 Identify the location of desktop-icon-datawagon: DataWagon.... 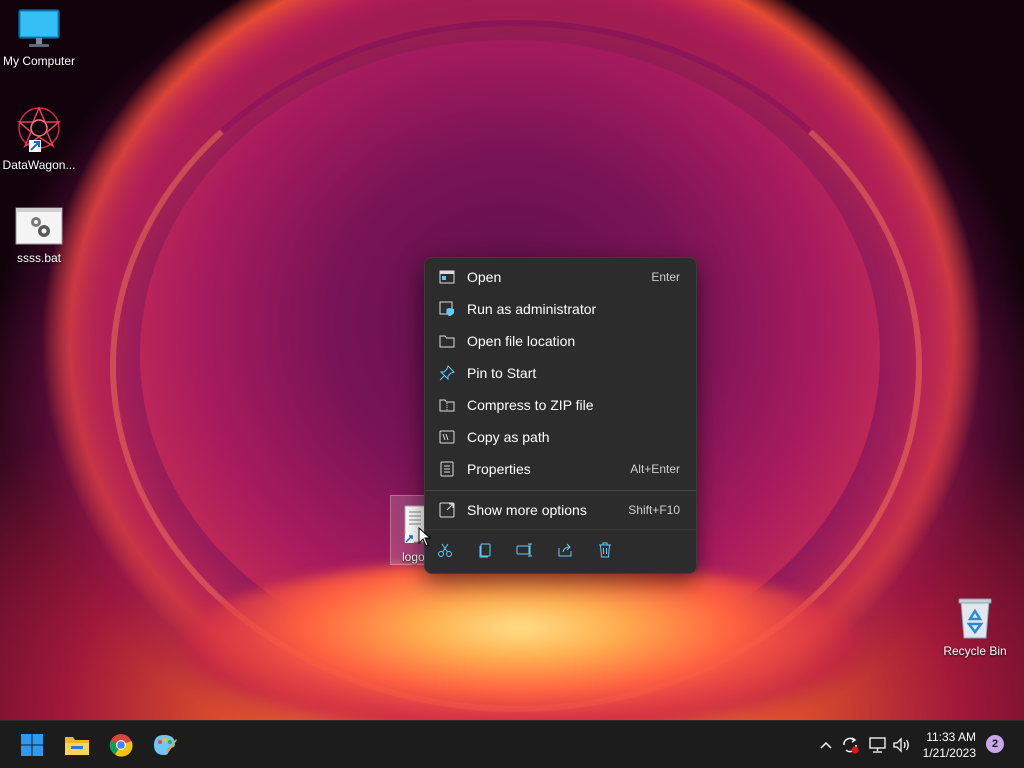
(39, 139).